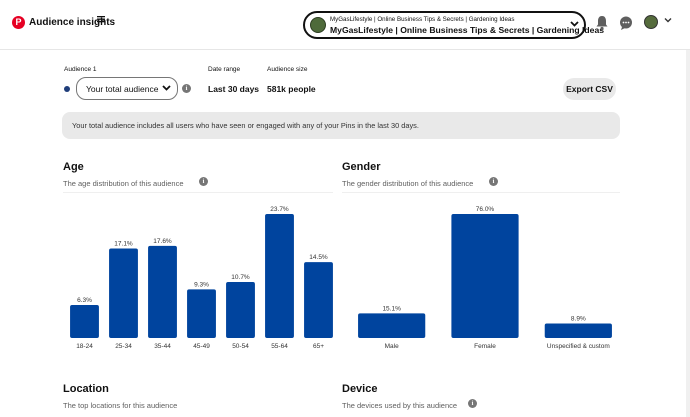  I want to click on x-tick-label: 65+, so click(318, 346).